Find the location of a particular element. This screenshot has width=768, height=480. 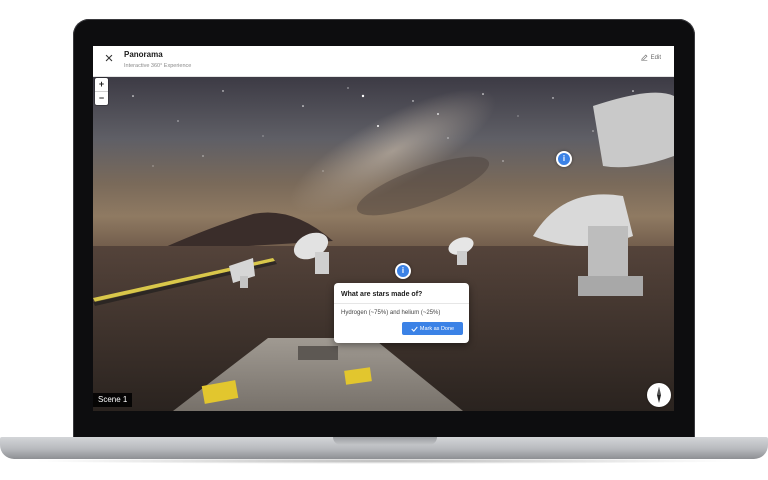

mark-as-done-label: Mark as Done is located at coordinates (437, 328).